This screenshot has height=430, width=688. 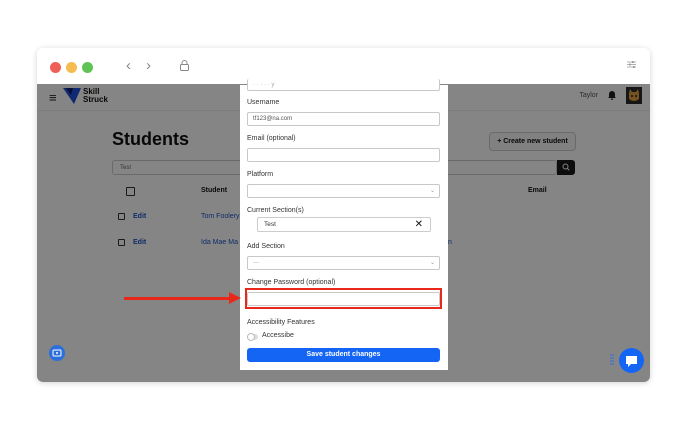 What do you see at coordinates (419, 224) in the screenshot?
I see `close-icon: ✕` at bounding box center [419, 224].